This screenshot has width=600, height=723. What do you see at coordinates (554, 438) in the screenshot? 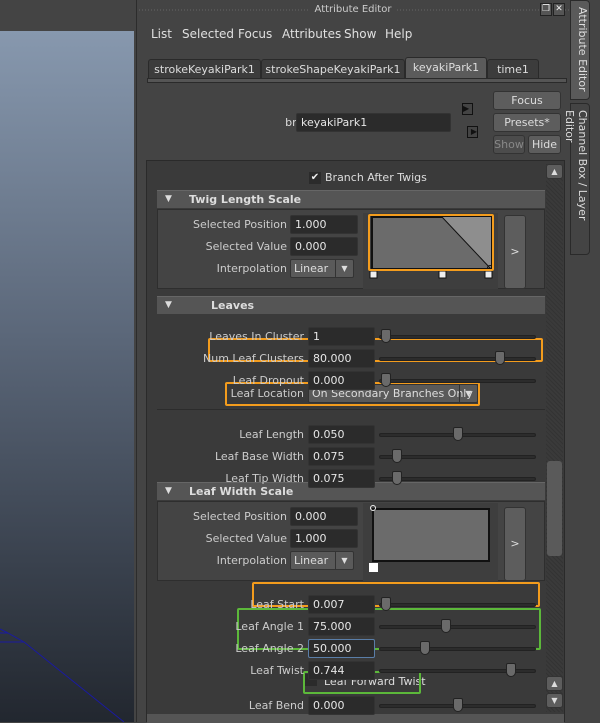
I see `vertical-scrollbar` at bounding box center [554, 438].